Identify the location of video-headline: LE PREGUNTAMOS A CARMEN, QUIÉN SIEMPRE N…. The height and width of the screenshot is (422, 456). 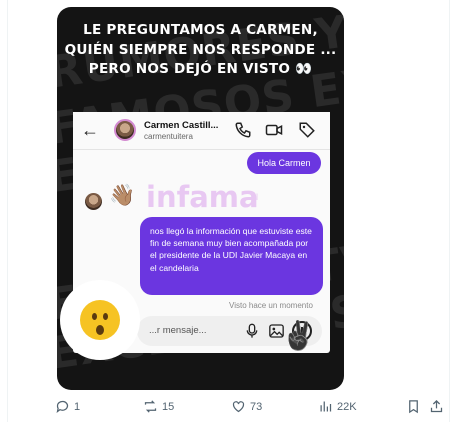
(200, 50).